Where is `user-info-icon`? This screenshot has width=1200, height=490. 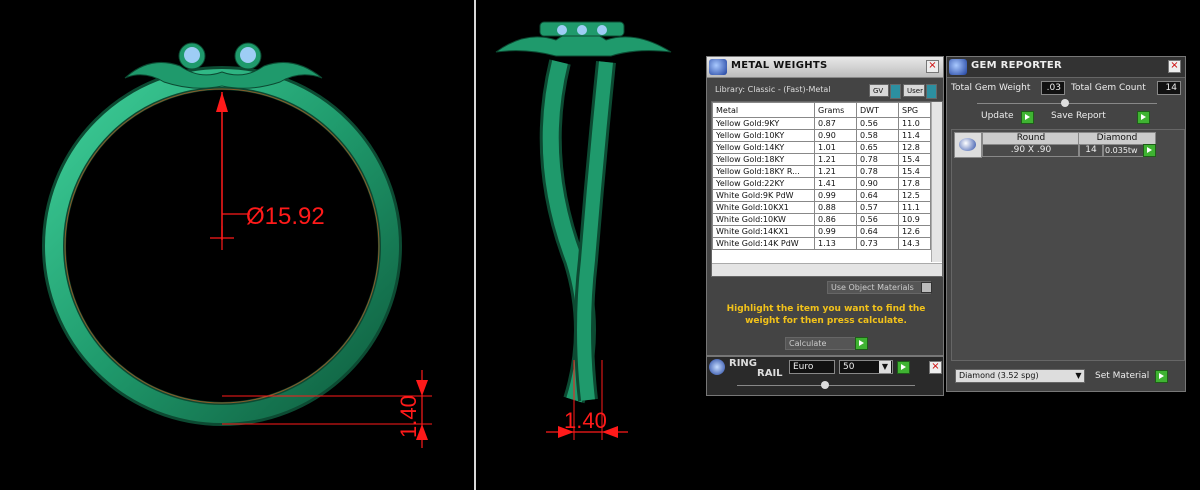 user-info-icon is located at coordinates (931, 91).